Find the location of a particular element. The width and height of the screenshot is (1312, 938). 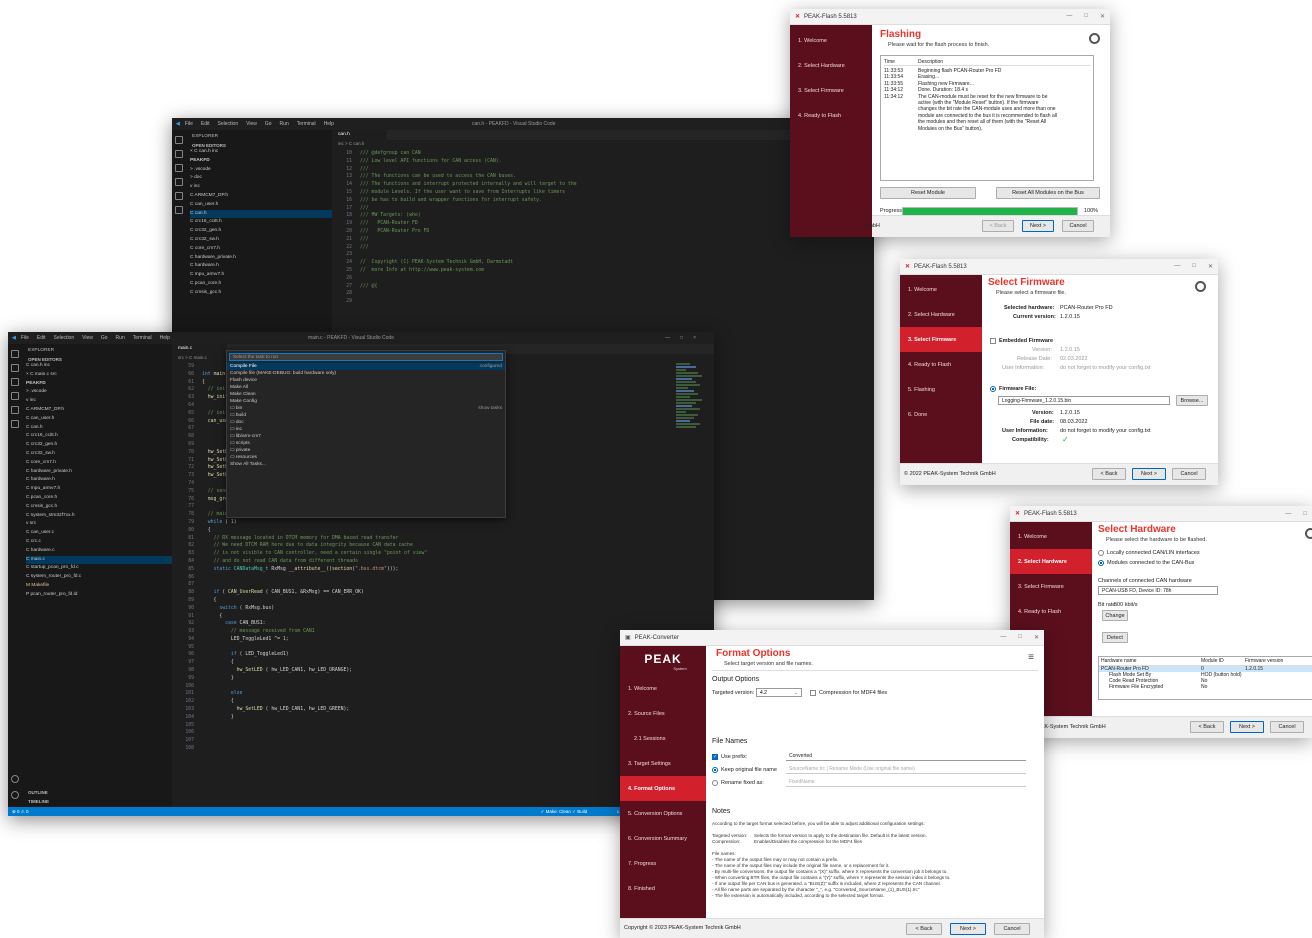

use-prefix-checkbox: ✓ is located at coordinates (715, 757).